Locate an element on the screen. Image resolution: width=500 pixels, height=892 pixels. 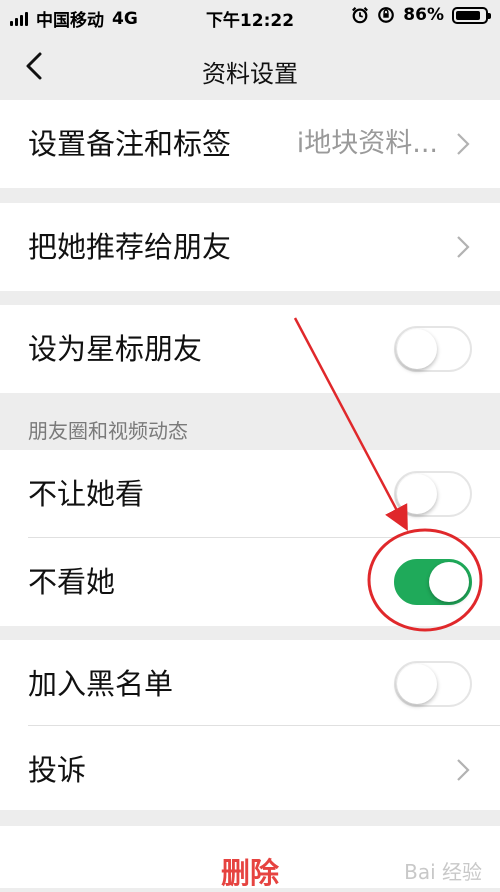
hide-hers-row: 不看她 is located at coordinates (250, 582).